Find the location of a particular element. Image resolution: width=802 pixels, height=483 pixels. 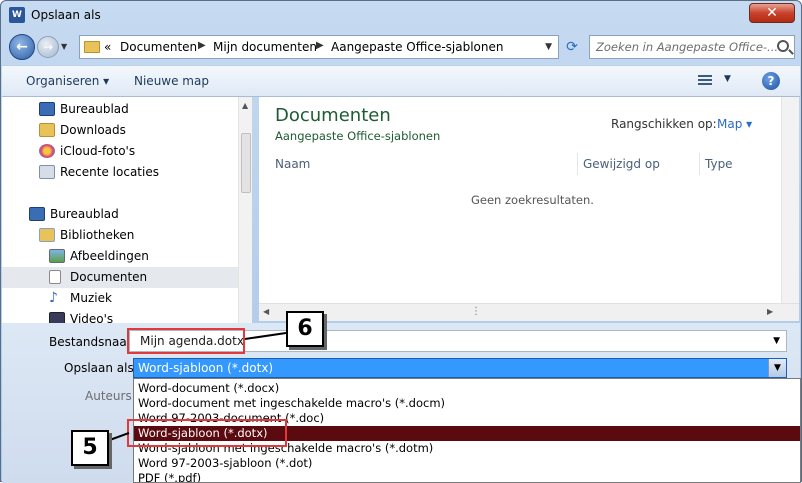

callout-step-6: 6 is located at coordinates (305, 329).